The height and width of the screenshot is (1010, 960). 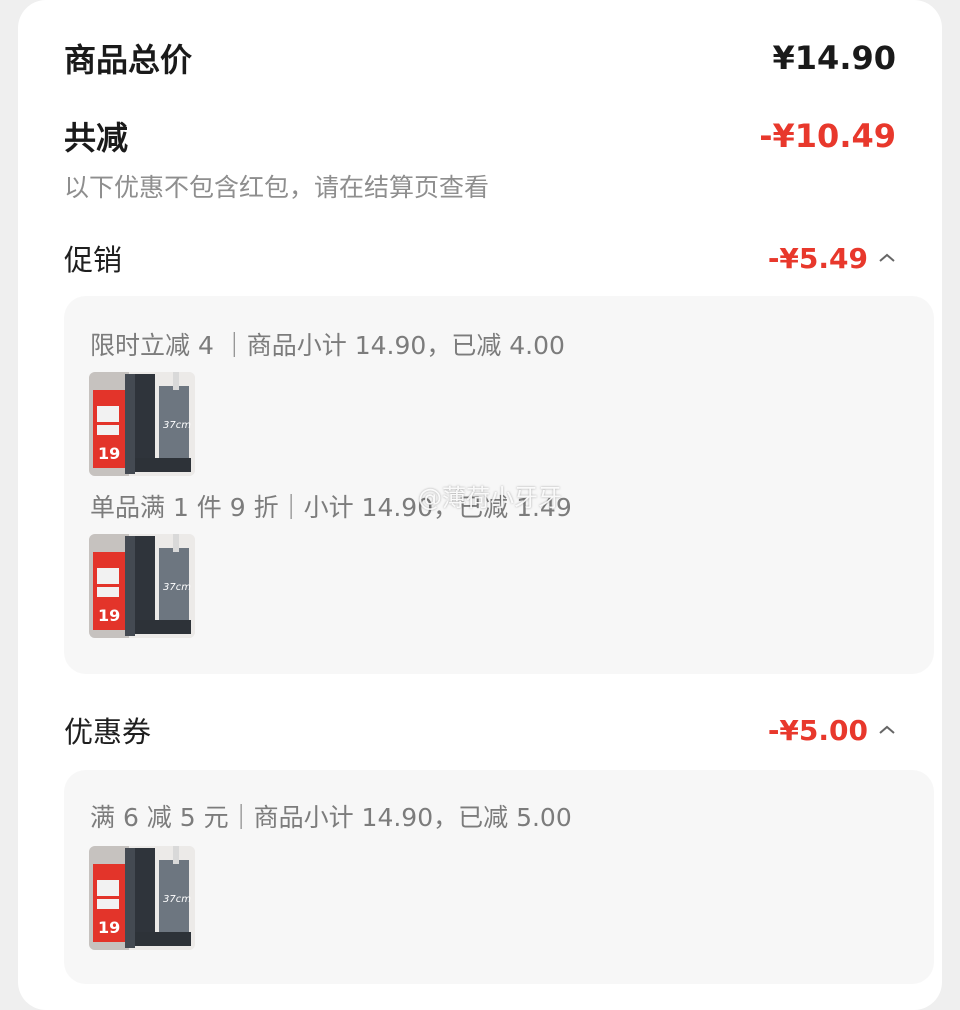 I want to click on weibo-watermark: @薄荷小牙牙, so click(x=490, y=498).